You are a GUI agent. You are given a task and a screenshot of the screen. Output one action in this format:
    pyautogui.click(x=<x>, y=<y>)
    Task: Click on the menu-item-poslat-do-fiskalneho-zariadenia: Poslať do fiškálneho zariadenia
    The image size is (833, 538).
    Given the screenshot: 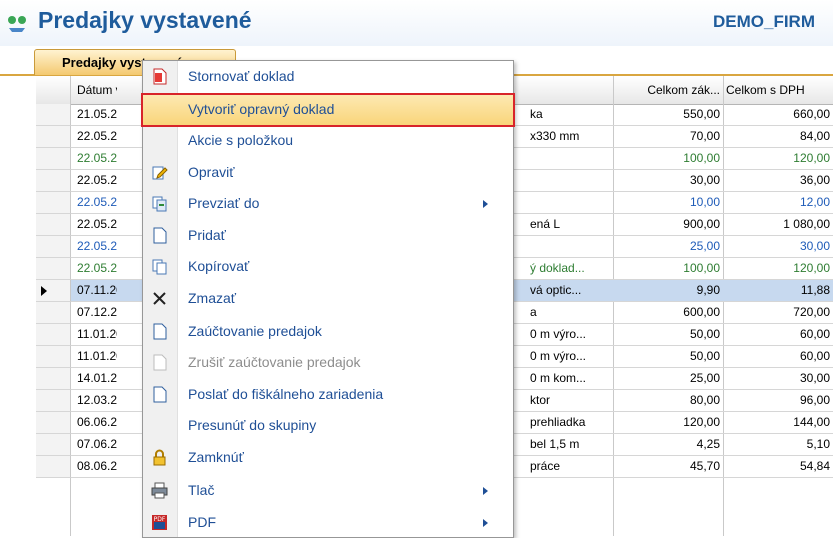 What is the action you would take?
    pyautogui.click(x=328, y=395)
    